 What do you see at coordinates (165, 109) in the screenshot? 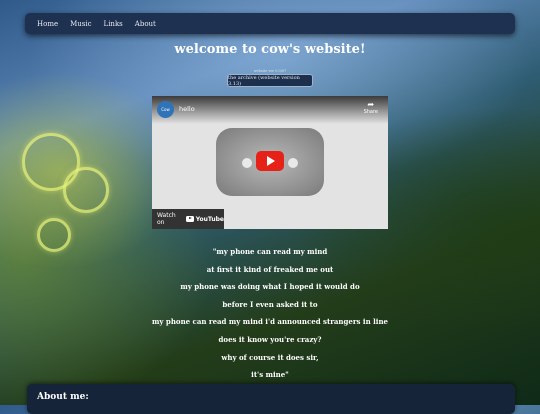
I see `channel-avatar: Cow` at bounding box center [165, 109].